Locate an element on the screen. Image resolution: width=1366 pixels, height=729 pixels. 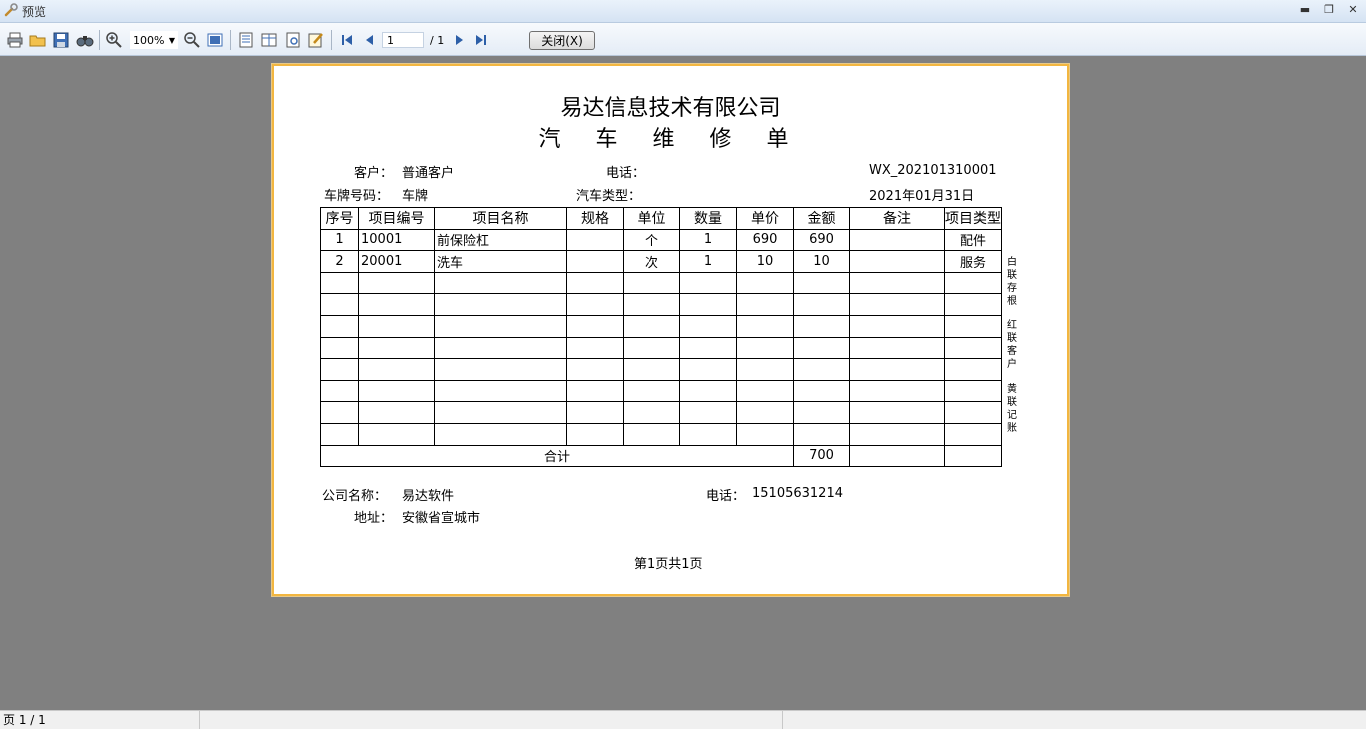
restore-button: ❐ is located at coordinates (1329, 10).